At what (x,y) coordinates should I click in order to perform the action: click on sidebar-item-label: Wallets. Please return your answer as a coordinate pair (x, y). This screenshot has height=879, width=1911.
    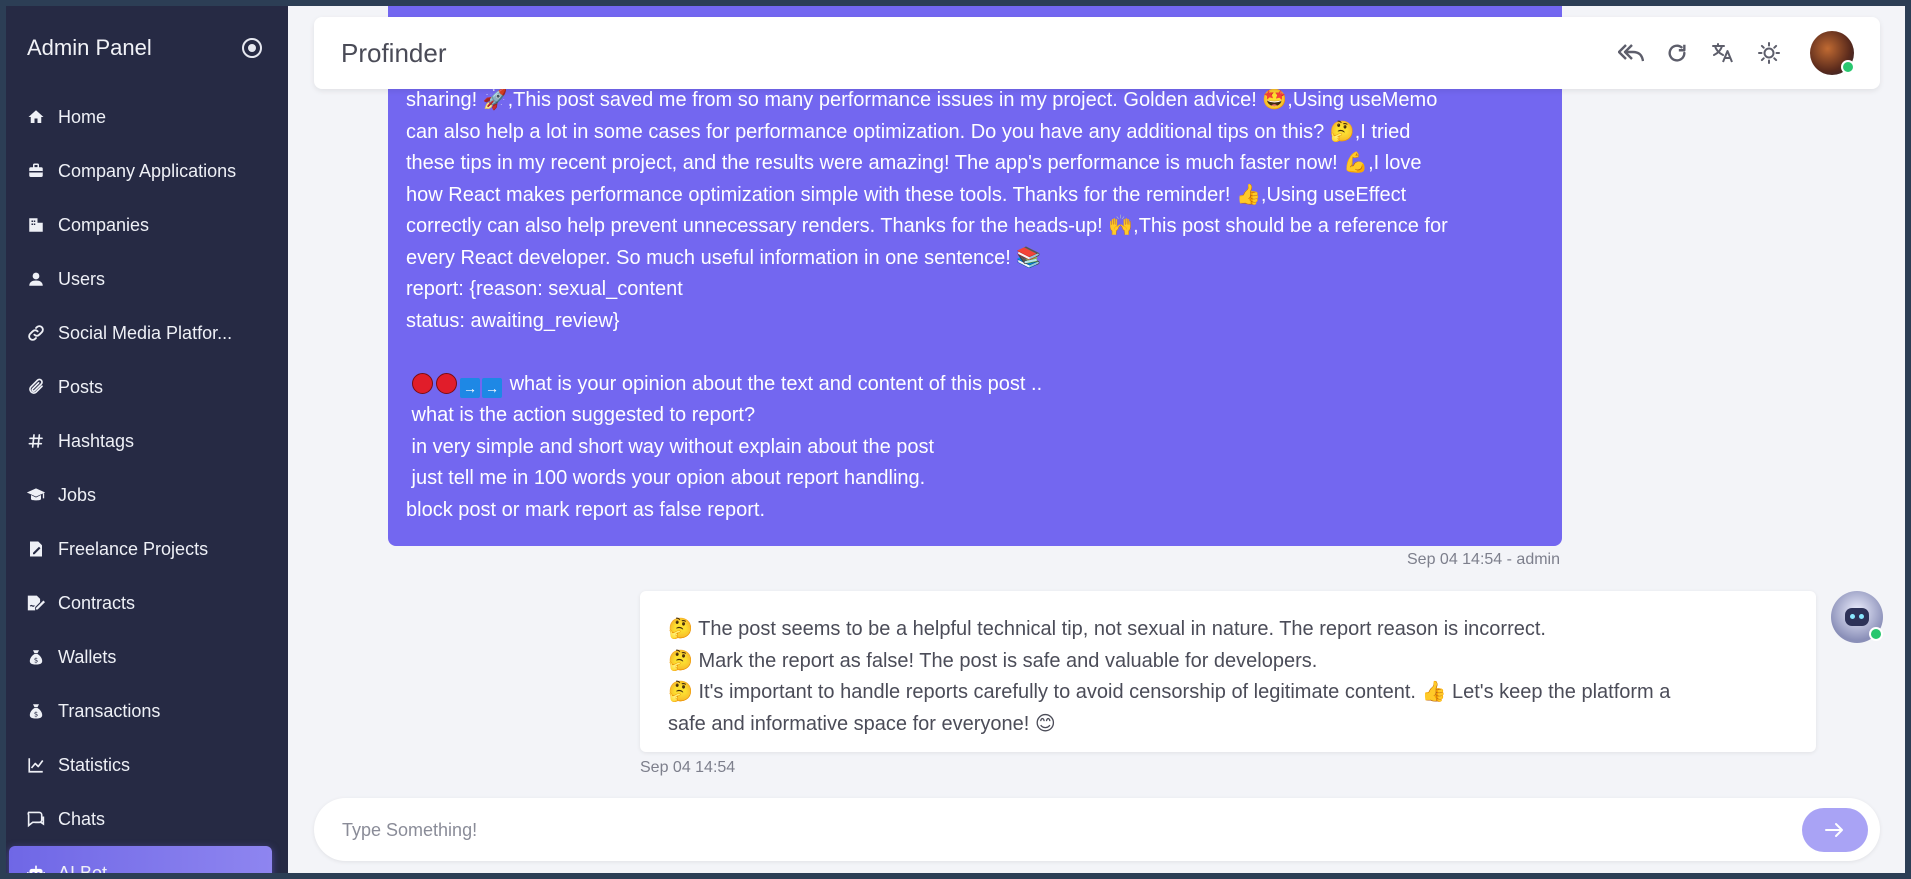
    Looking at the image, I should click on (87, 656).